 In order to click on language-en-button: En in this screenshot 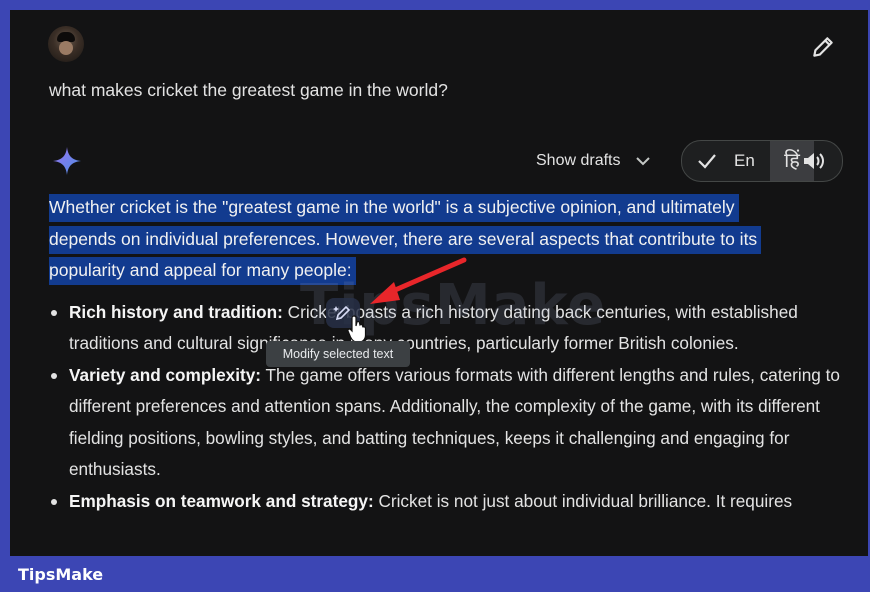, I will do `click(744, 161)`.